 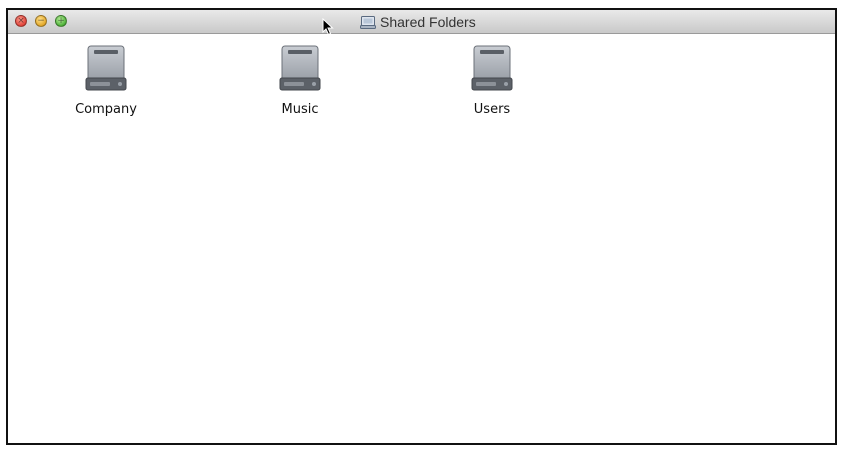 I want to click on title-bar: × − + Shared Folders, so click(x=421, y=23).